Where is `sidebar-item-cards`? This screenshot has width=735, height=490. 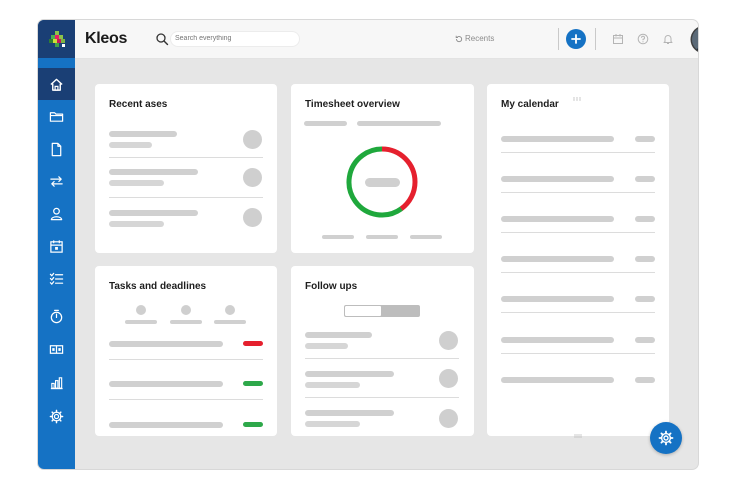
sidebar-item-cards is located at coordinates (56, 349).